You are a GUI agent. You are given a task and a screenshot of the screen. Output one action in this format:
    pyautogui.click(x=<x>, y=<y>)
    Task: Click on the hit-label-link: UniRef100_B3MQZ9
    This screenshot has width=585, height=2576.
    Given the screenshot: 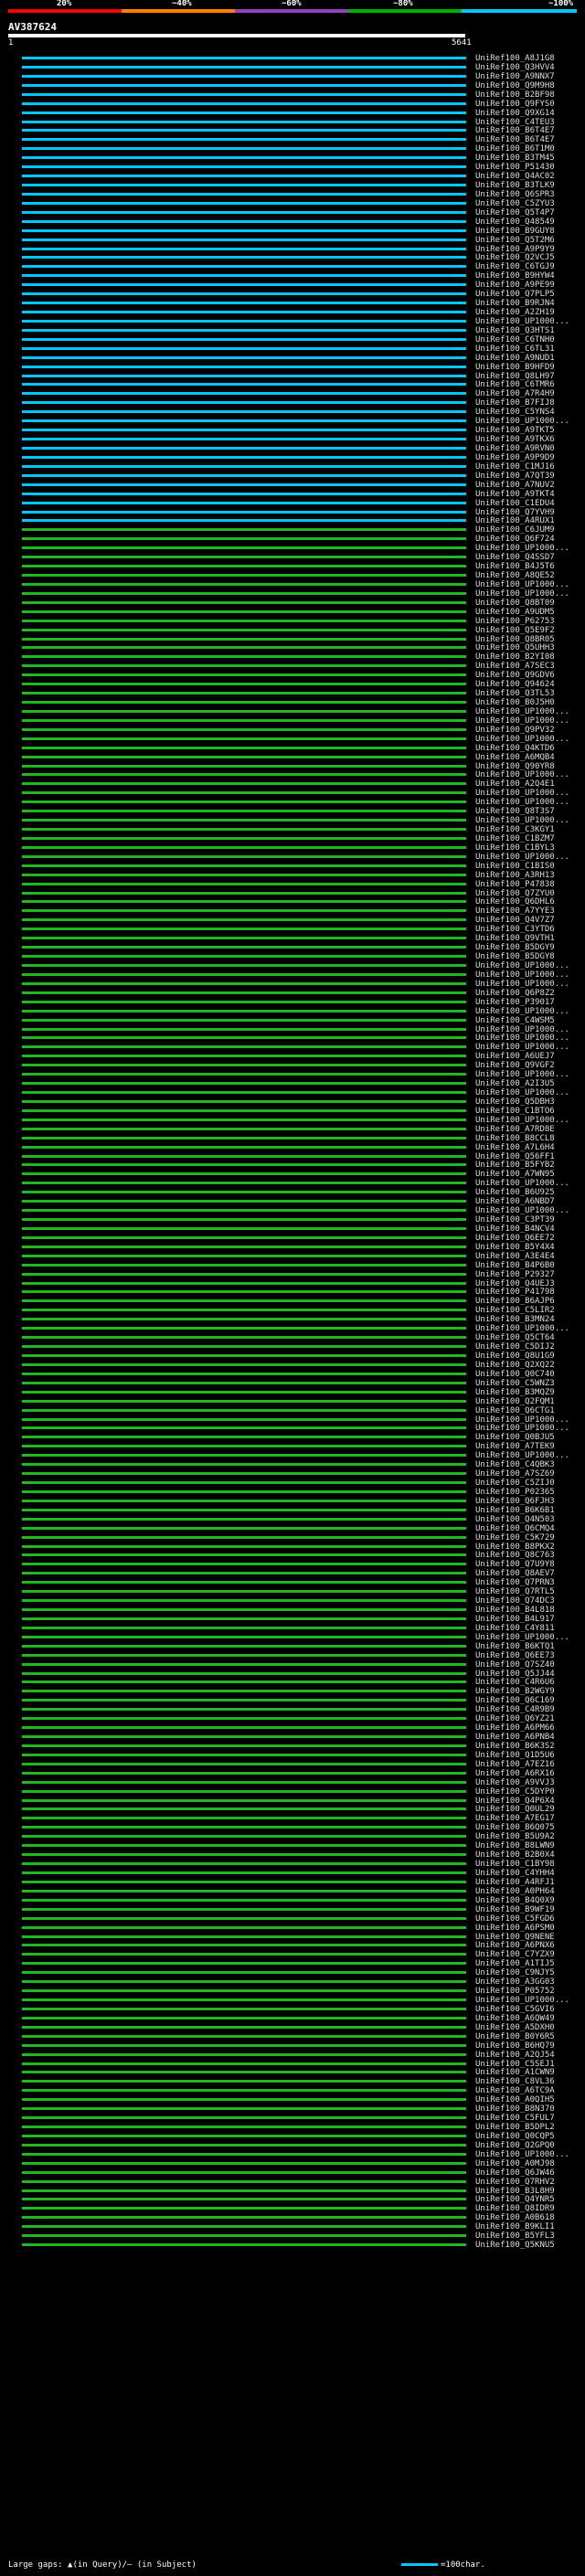 What is the action you would take?
    pyautogui.click(x=515, y=1392)
    